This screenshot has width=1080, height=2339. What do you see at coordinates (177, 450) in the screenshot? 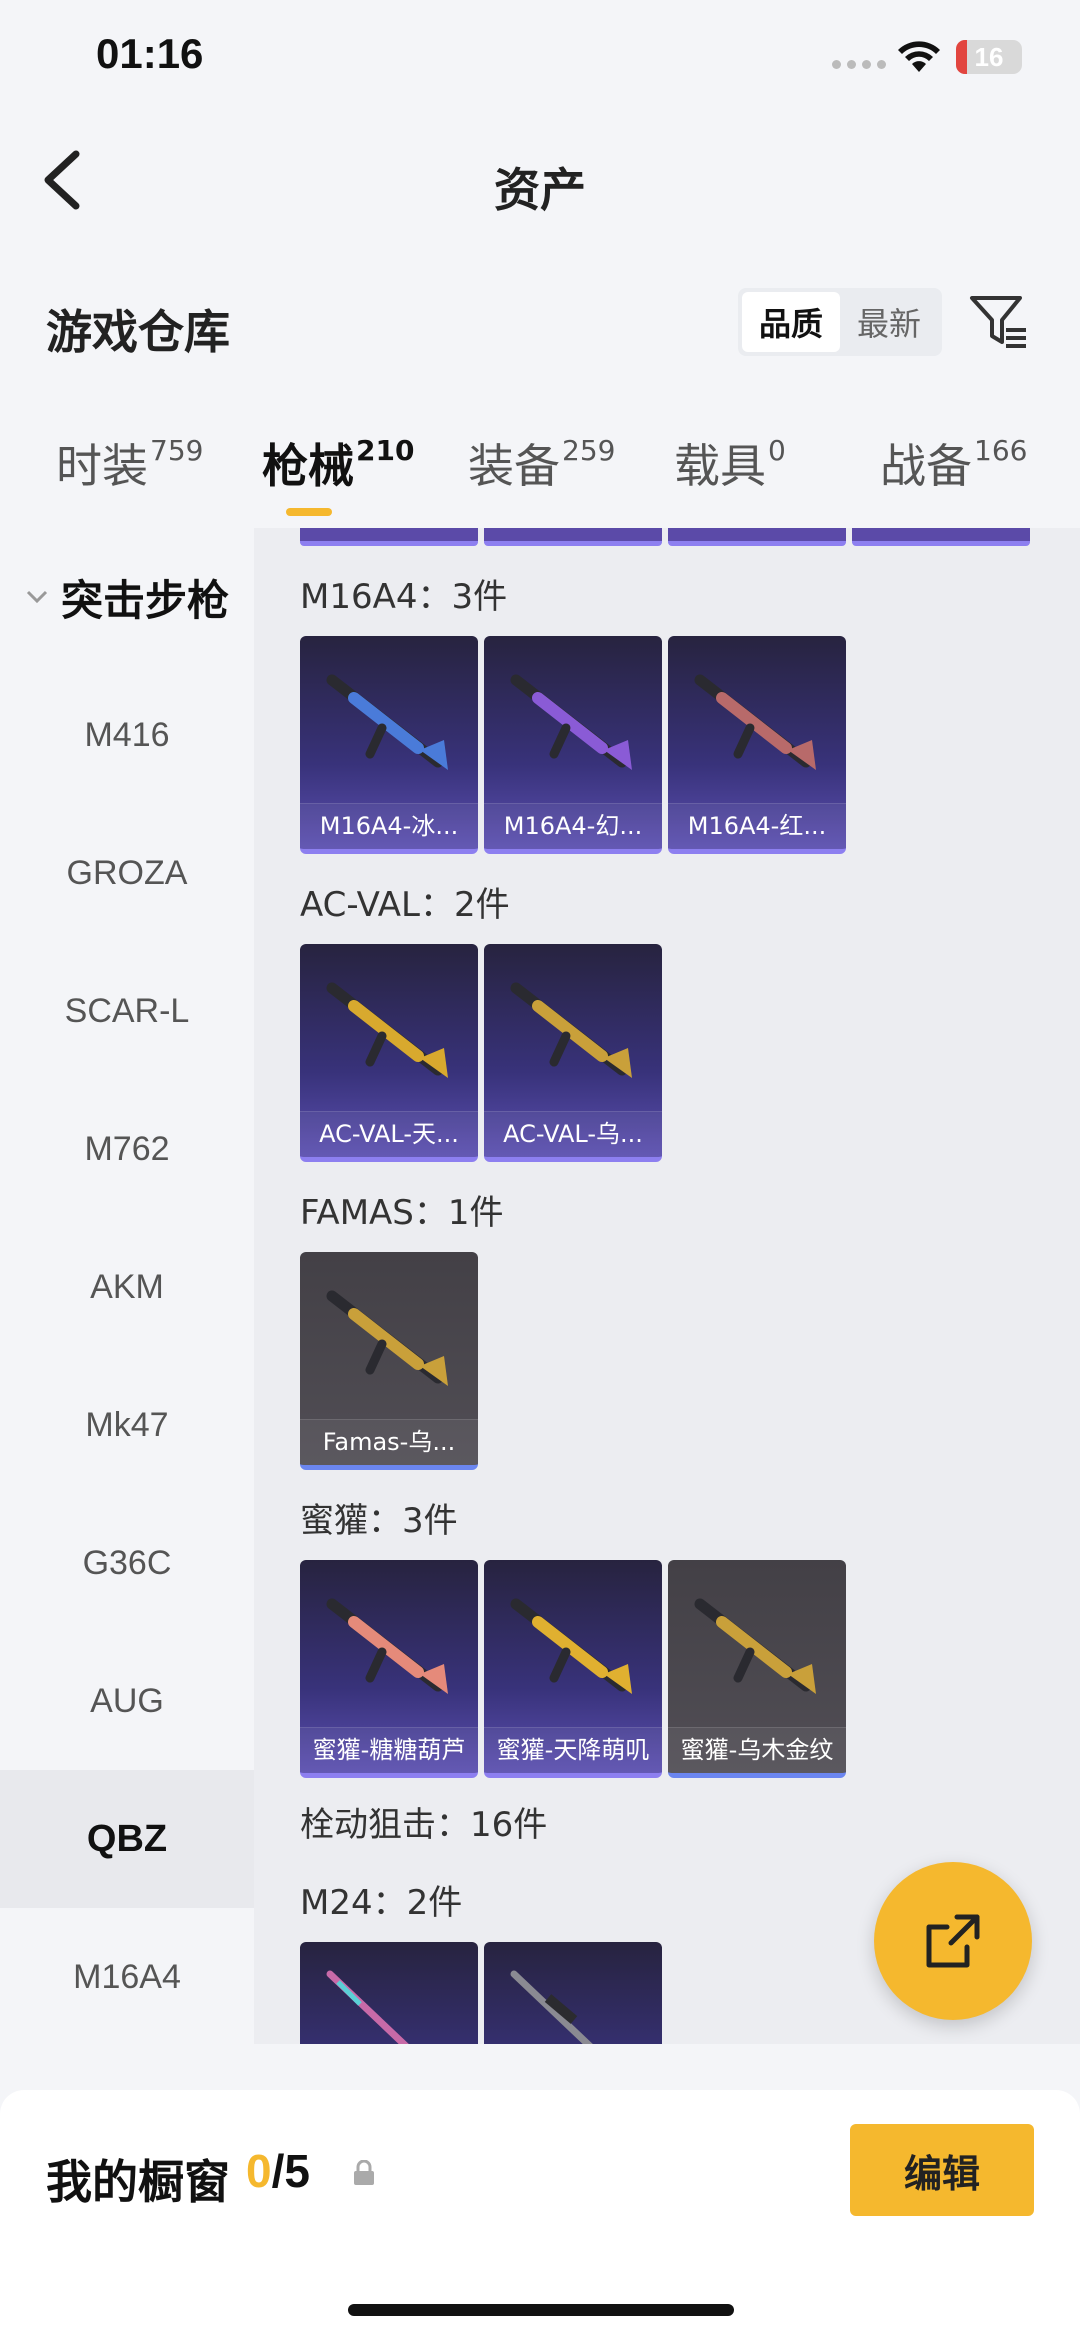
I see `tab-count: 759` at bounding box center [177, 450].